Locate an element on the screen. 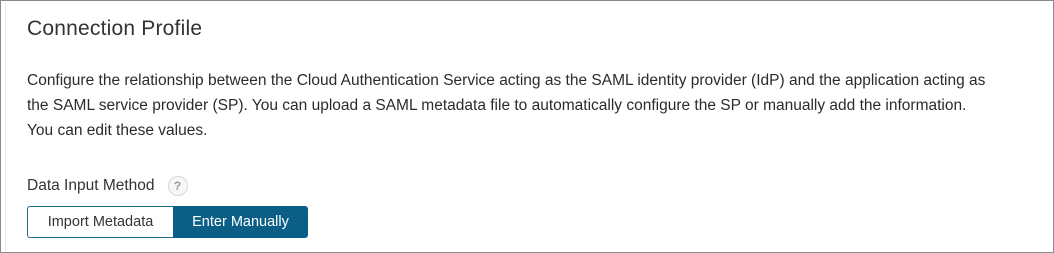  data-input-method-label-row: Data Input Method ? is located at coordinates (107, 186).